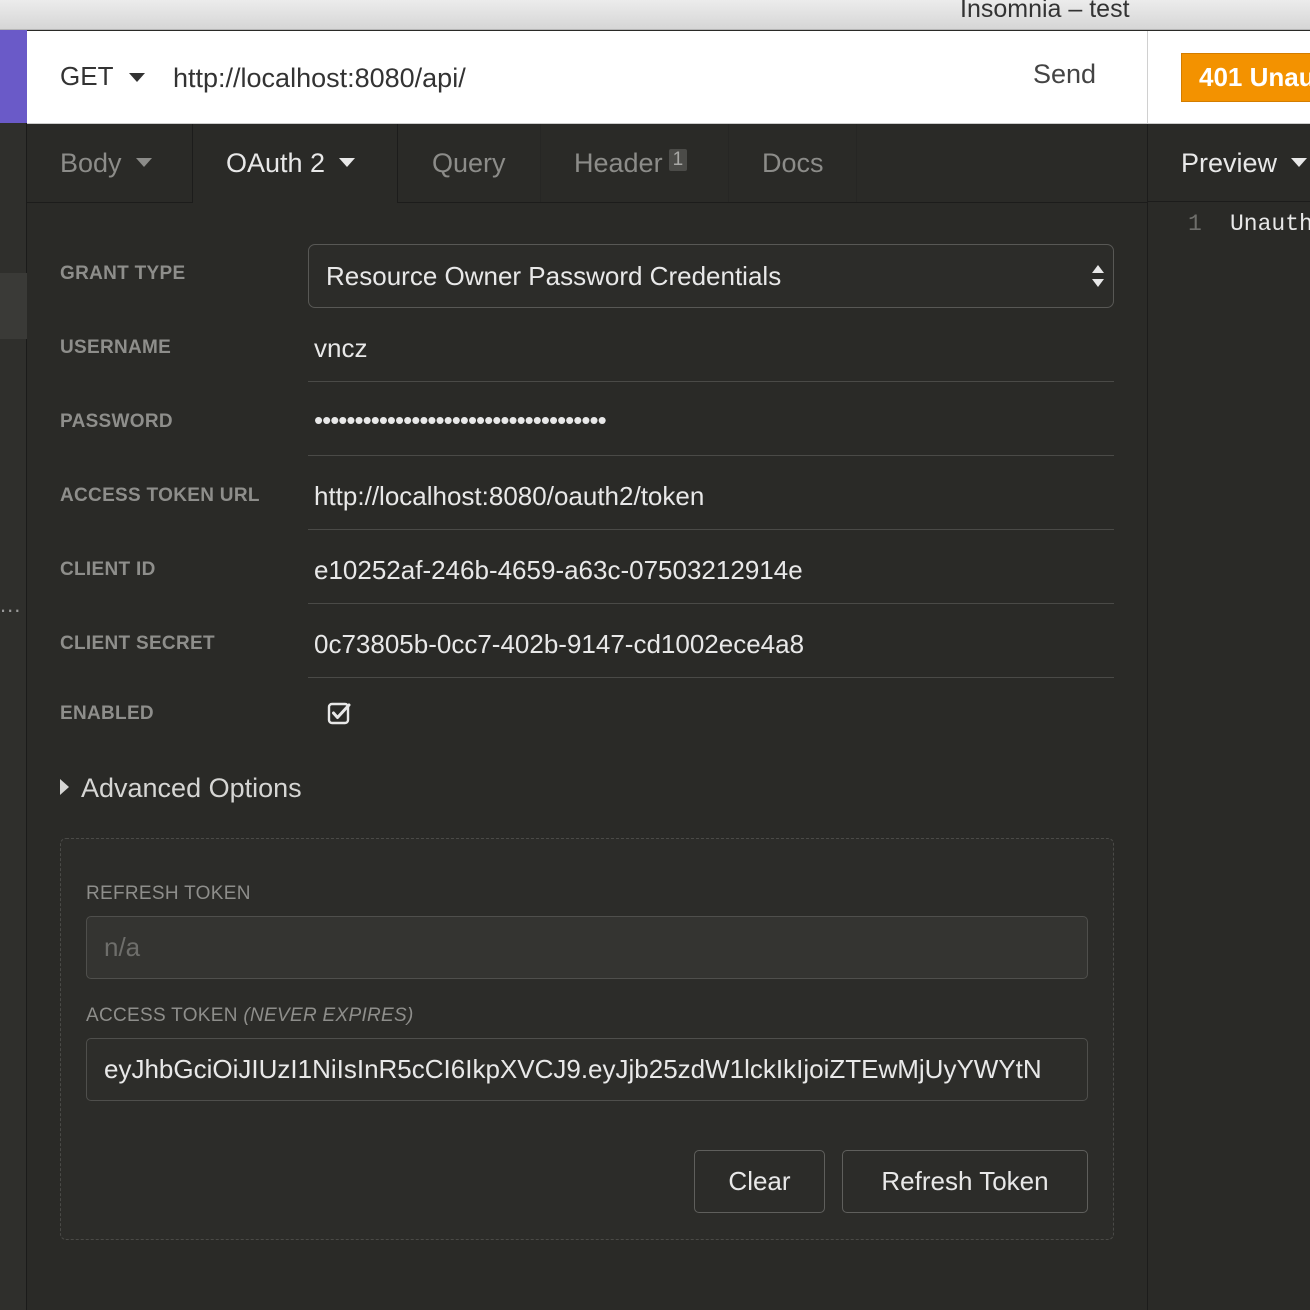 Image resolution: width=1310 pixels, height=1310 pixels. I want to click on line-number: 1, so click(1195, 224).